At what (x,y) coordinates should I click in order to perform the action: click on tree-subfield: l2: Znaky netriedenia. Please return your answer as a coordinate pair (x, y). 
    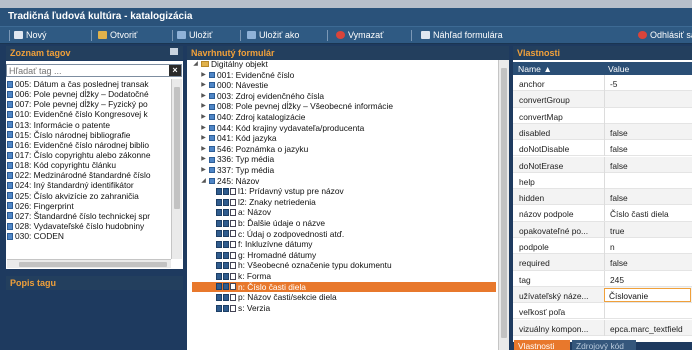
    Looking at the image, I should click on (344, 202).